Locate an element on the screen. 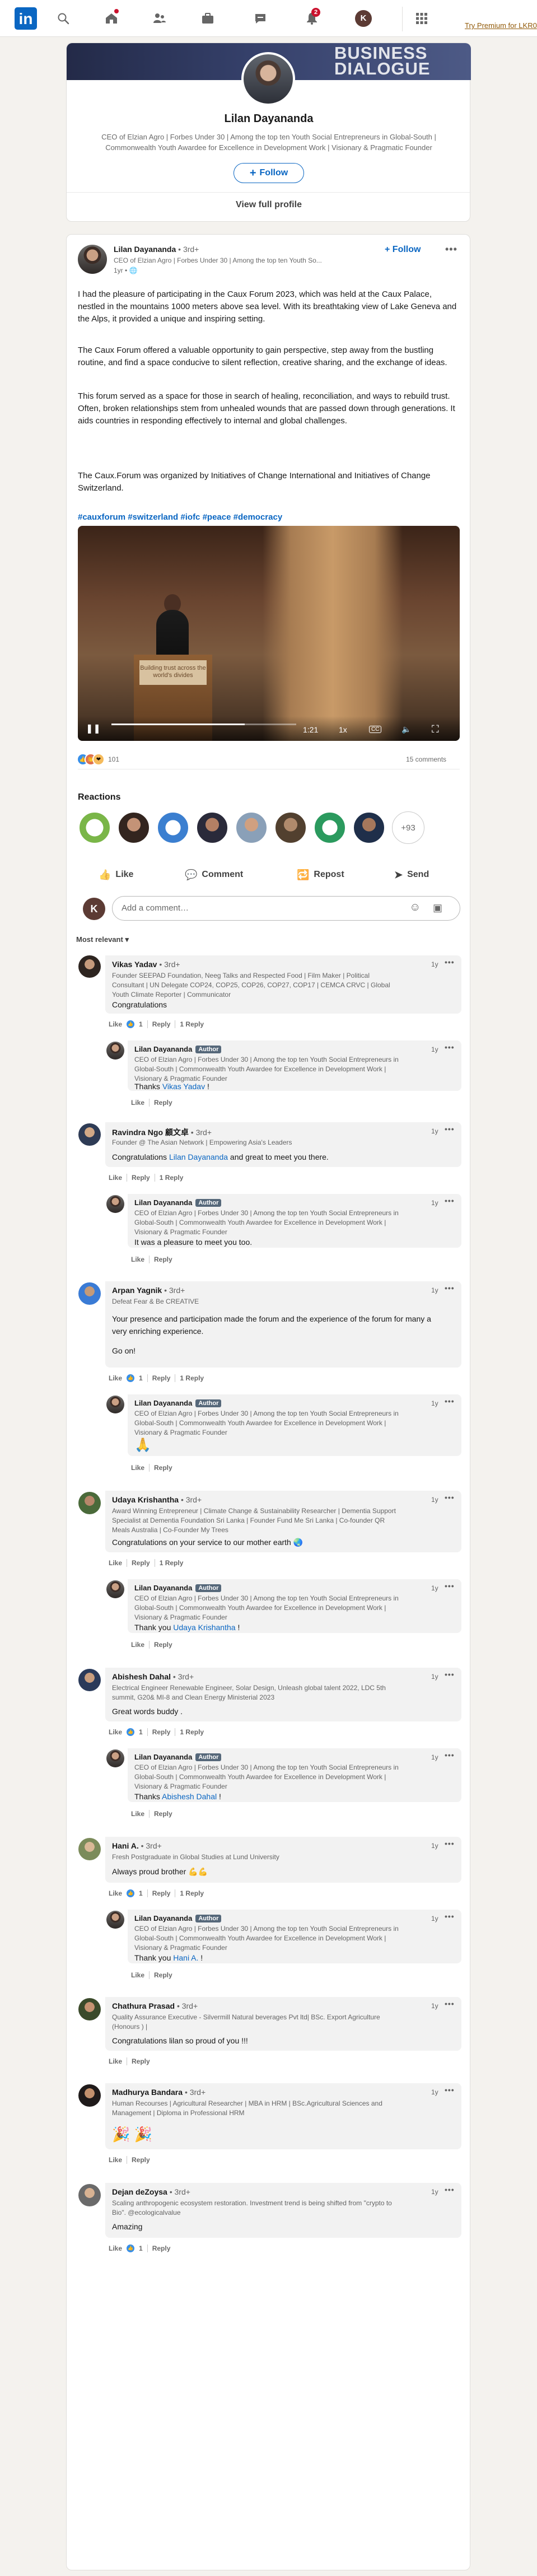 This screenshot has width=537, height=2576. post-author-avatar is located at coordinates (92, 260).